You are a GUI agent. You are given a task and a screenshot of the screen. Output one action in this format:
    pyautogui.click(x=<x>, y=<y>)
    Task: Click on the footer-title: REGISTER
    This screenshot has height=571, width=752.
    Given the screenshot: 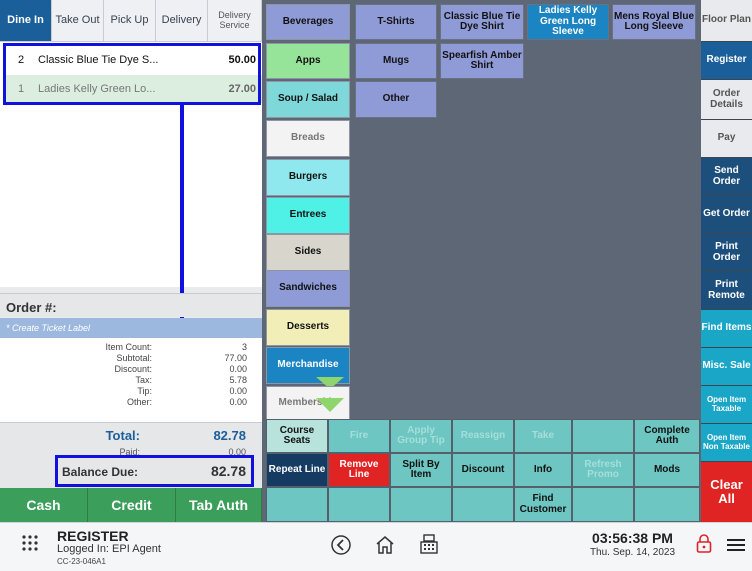 What is the action you would take?
    pyautogui.click(x=93, y=536)
    